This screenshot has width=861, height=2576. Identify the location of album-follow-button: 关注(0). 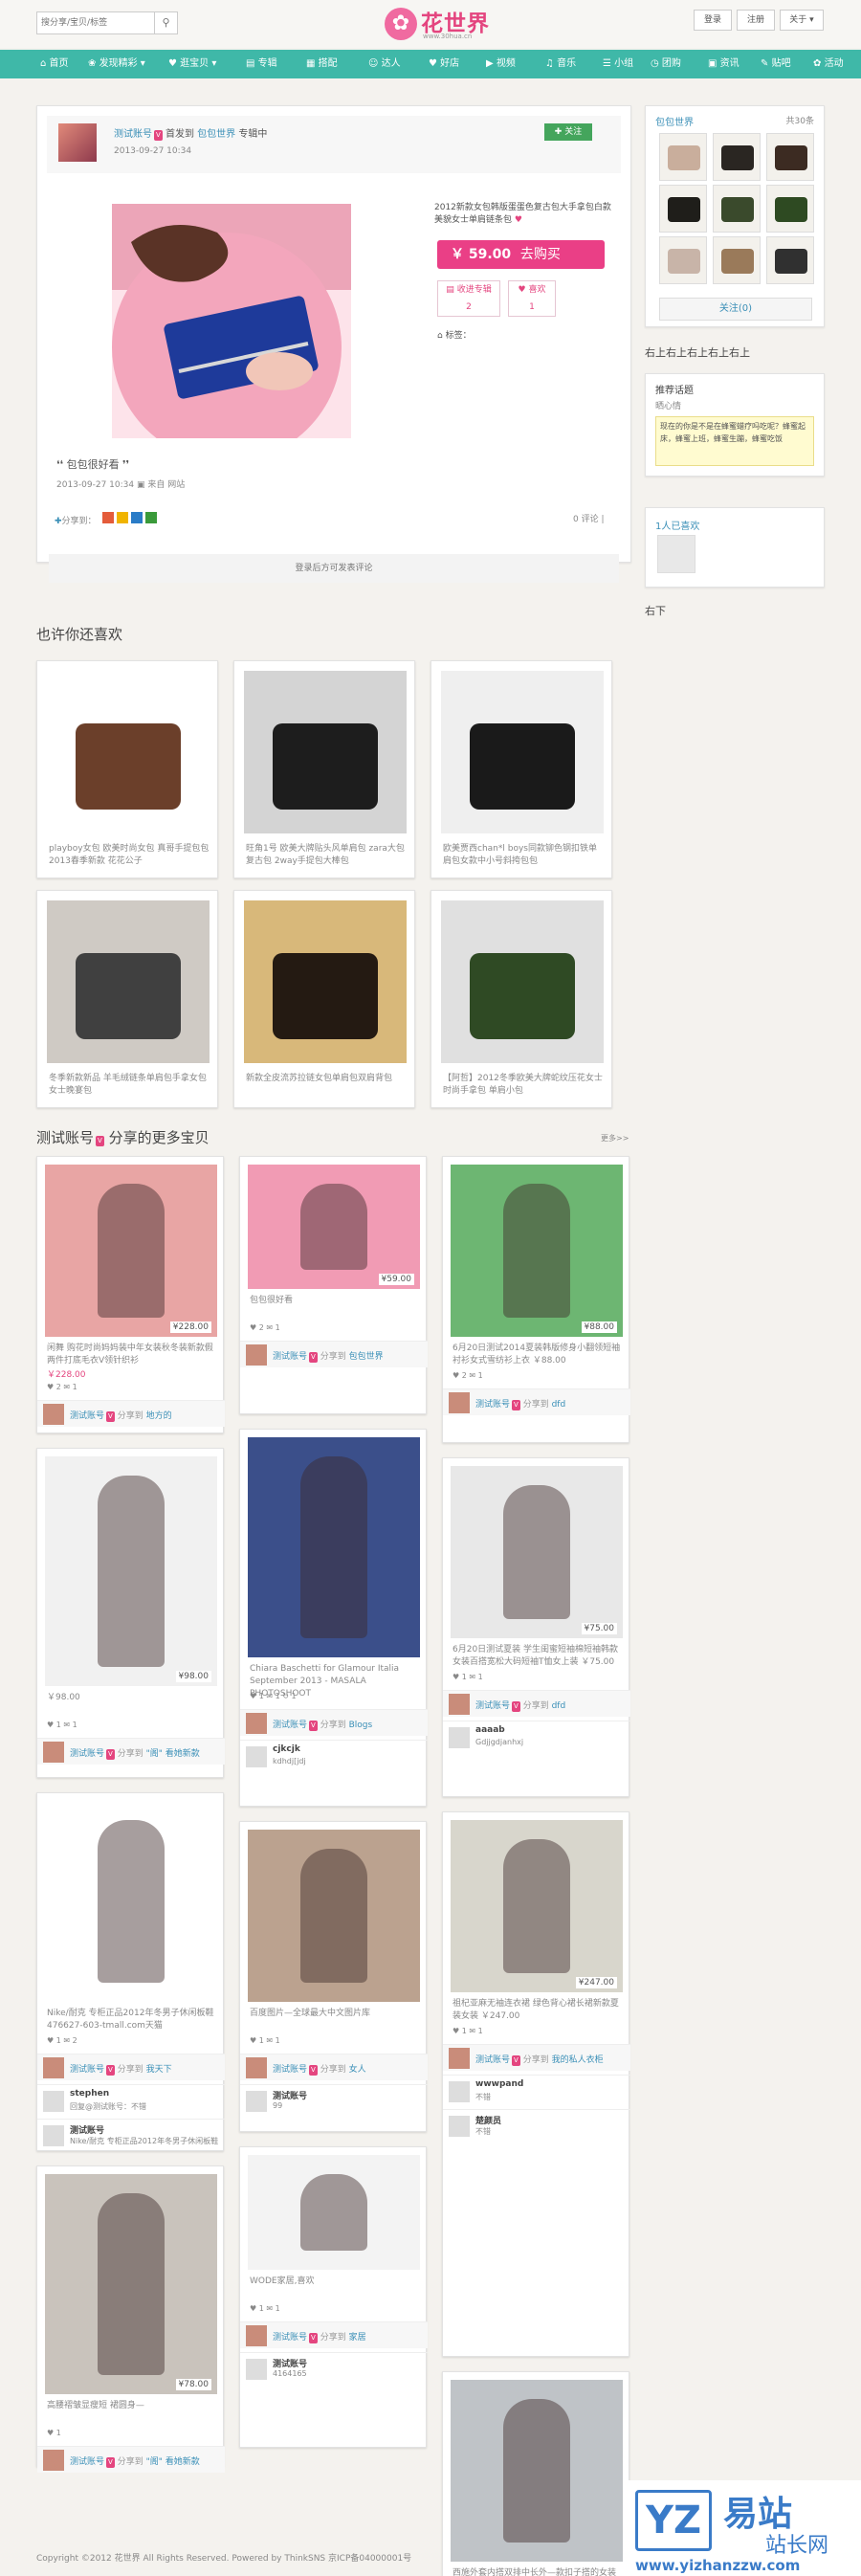
(736, 309).